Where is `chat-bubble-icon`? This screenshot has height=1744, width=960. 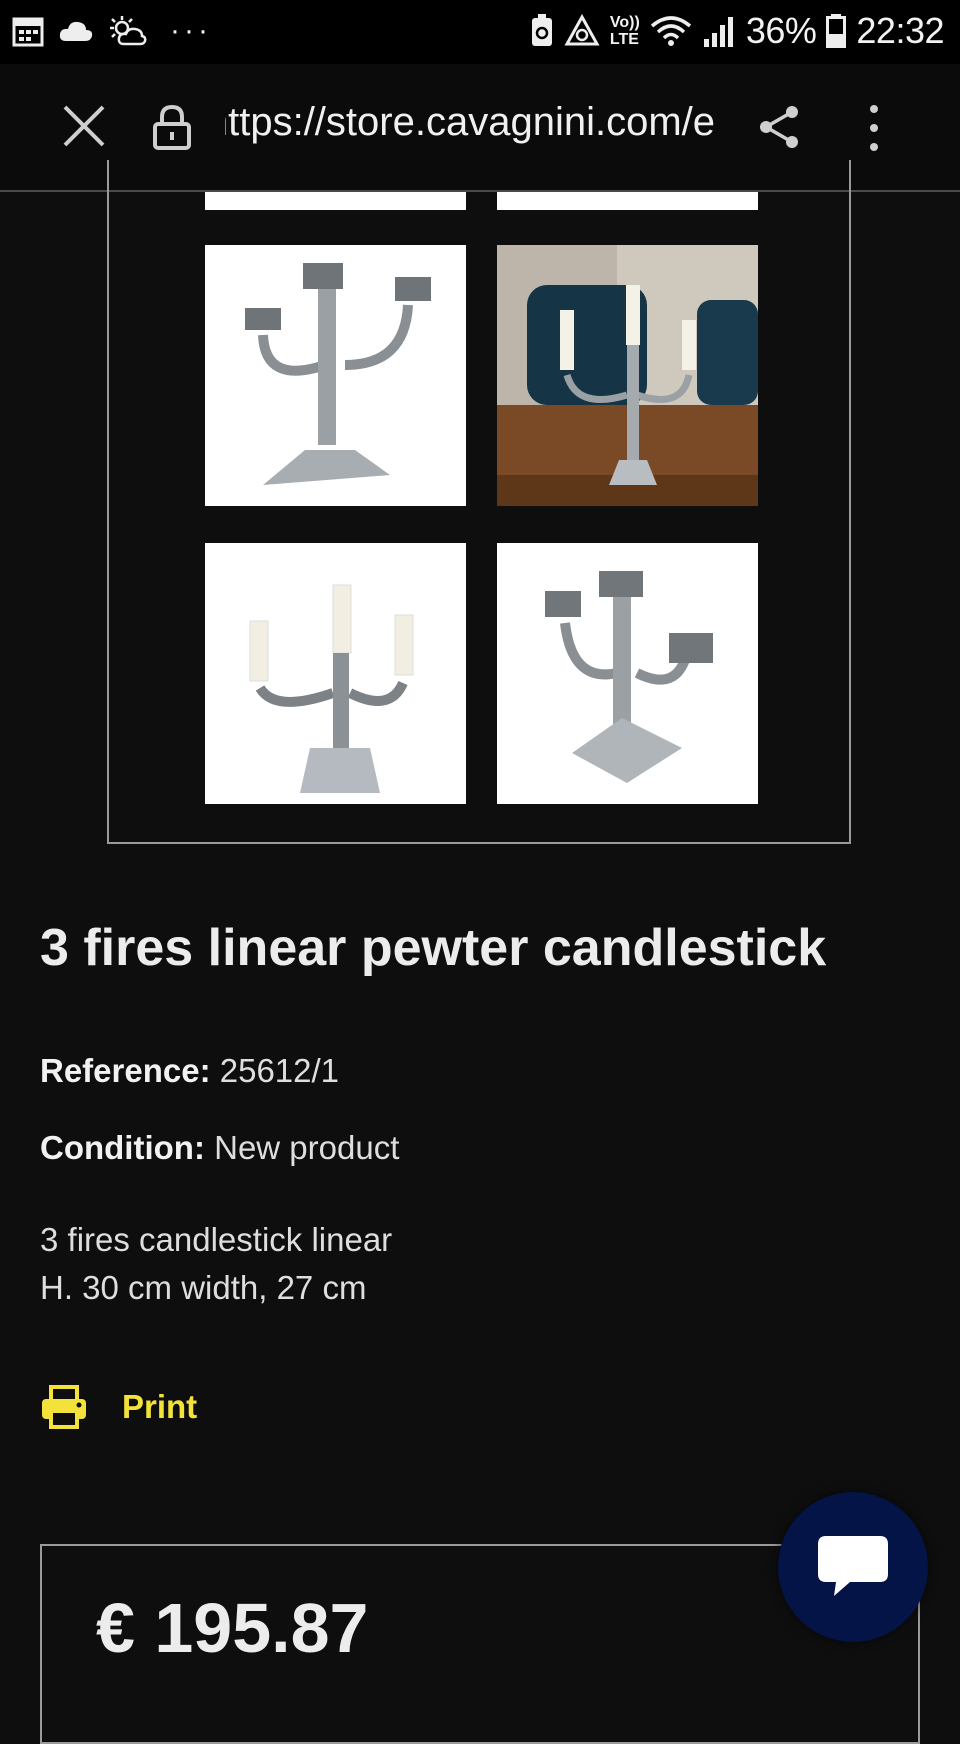 chat-bubble-icon is located at coordinates (853, 1566).